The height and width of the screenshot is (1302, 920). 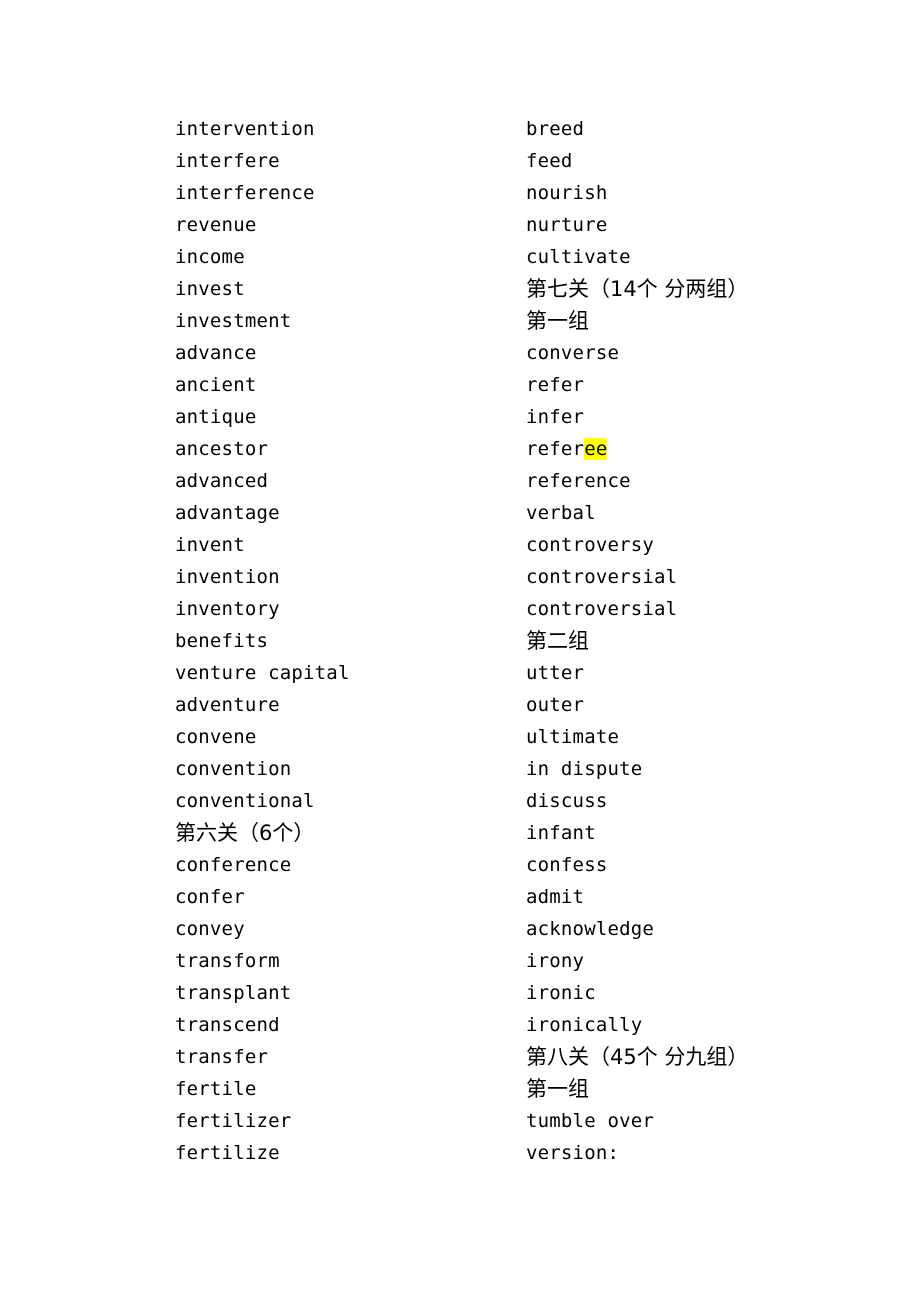 I want to click on vocabulary-entry: ironically, so click(x=584, y=1025).